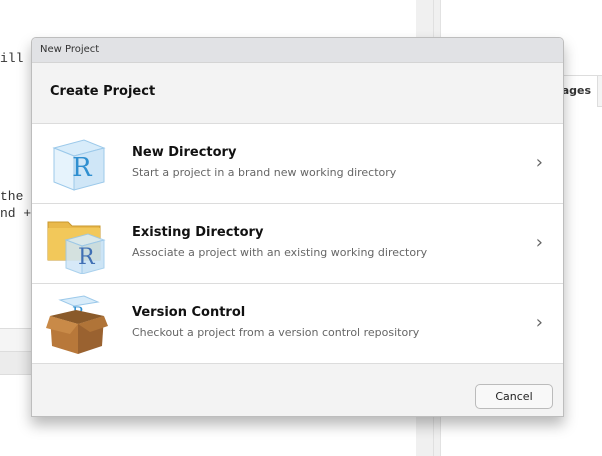 Image resolution: width=602 pixels, height=456 pixels. What do you see at coordinates (77, 324) in the screenshot?
I see `box-icon: R` at bounding box center [77, 324].